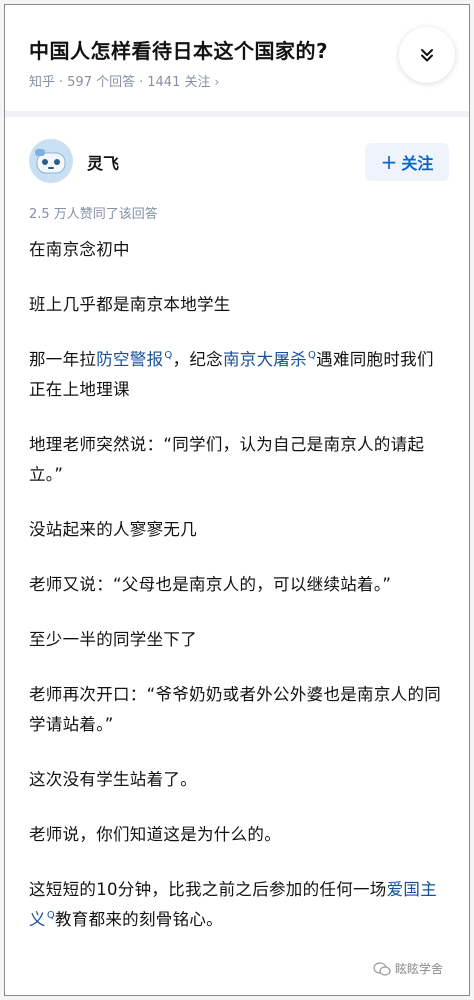  I want to click on author-row: 灵飞 + 关注, so click(239, 161).